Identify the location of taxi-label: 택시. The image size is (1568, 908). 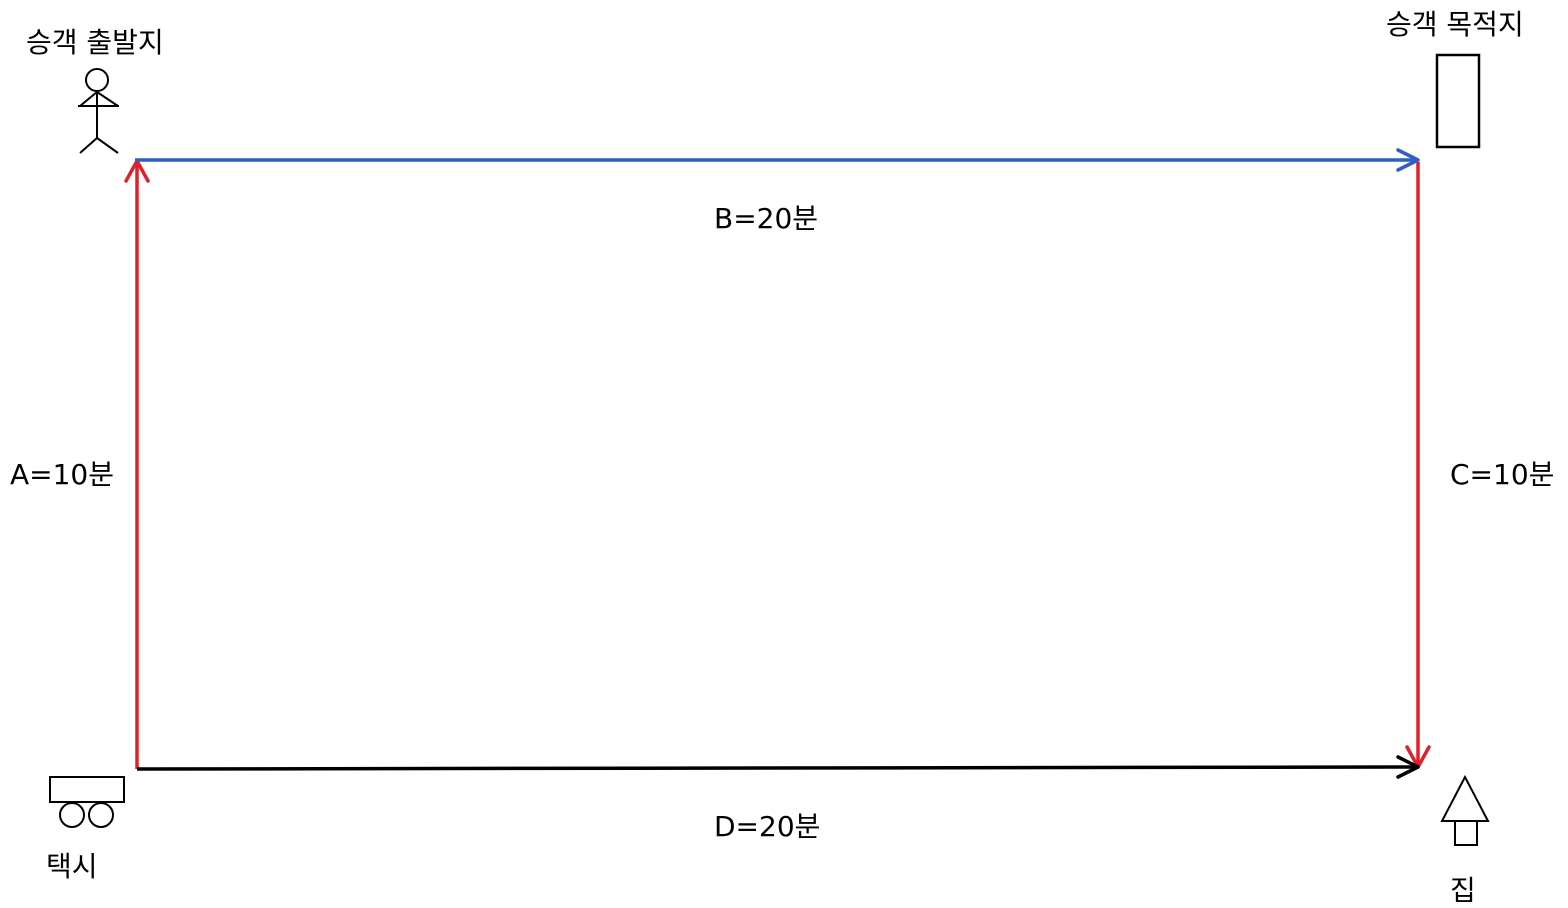
(72, 866).